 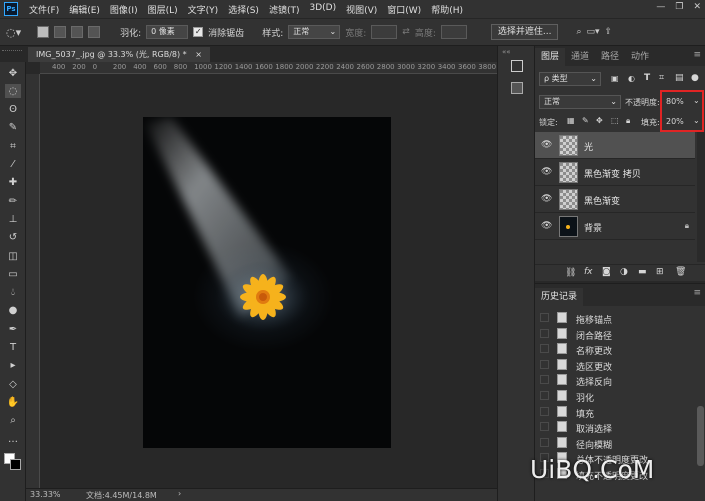 I want to click on history-item: 拖移锚点, so click(x=615, y=318).